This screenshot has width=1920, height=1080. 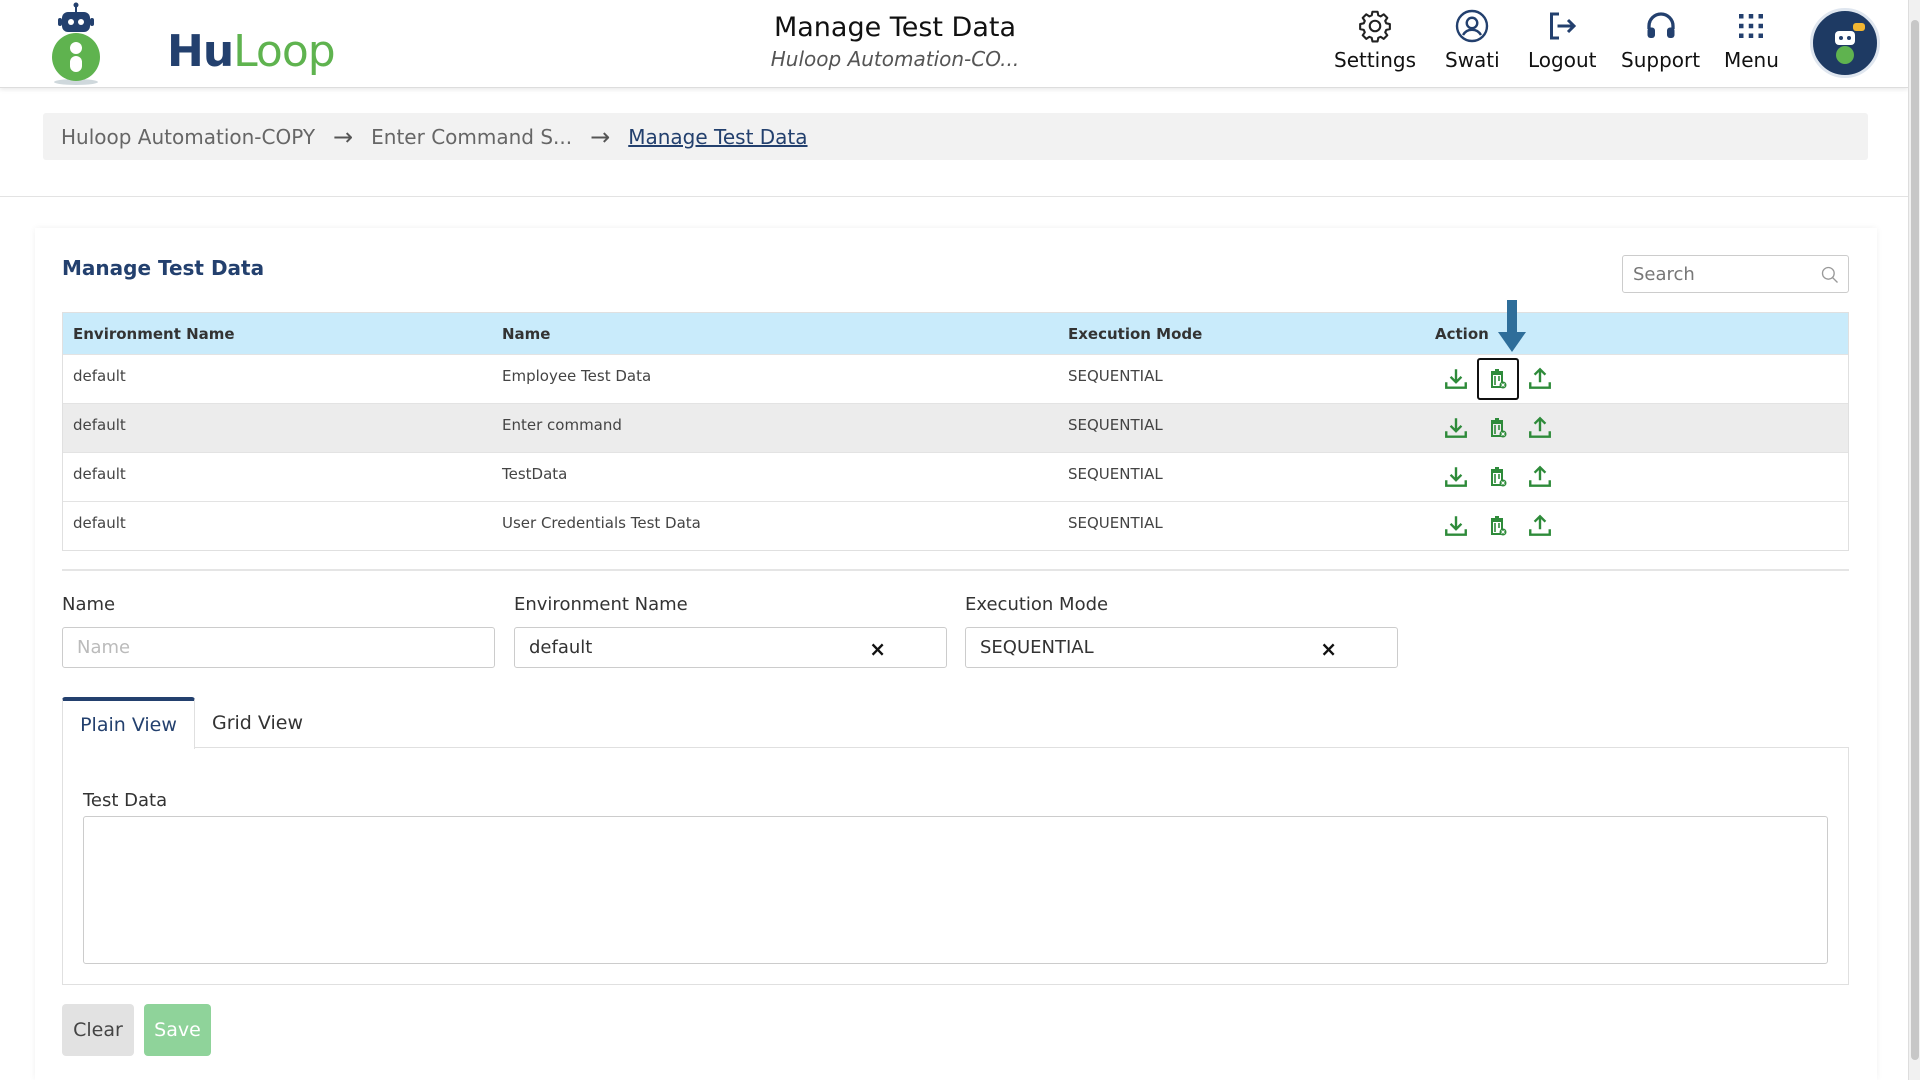 I want to click on logout-button: Logout, so click(x=1562, y=40).